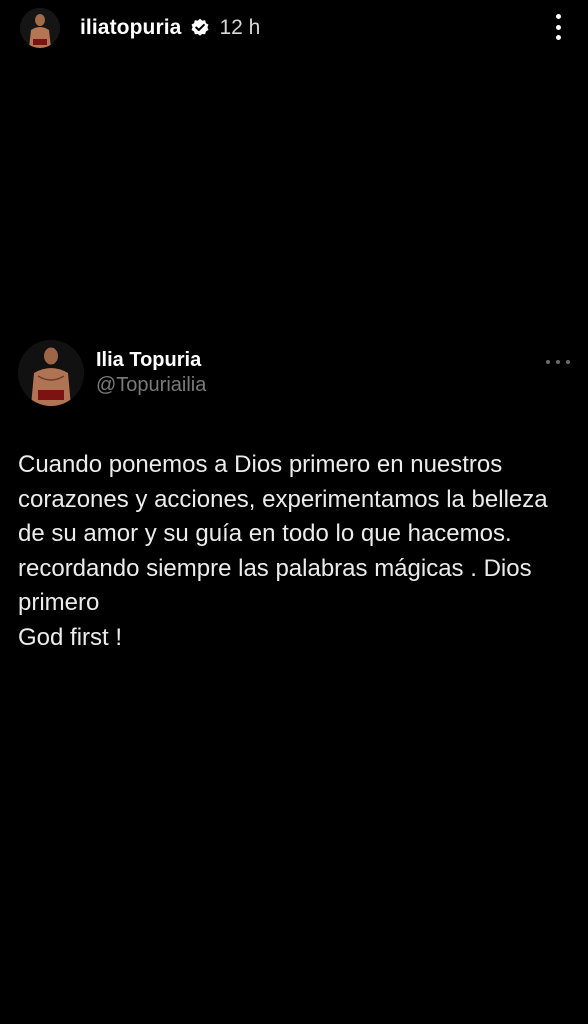 The width and height of the screenshot is (588, 1024). I want to click on horizontal-ellipsis-icon, so click(558, 362).